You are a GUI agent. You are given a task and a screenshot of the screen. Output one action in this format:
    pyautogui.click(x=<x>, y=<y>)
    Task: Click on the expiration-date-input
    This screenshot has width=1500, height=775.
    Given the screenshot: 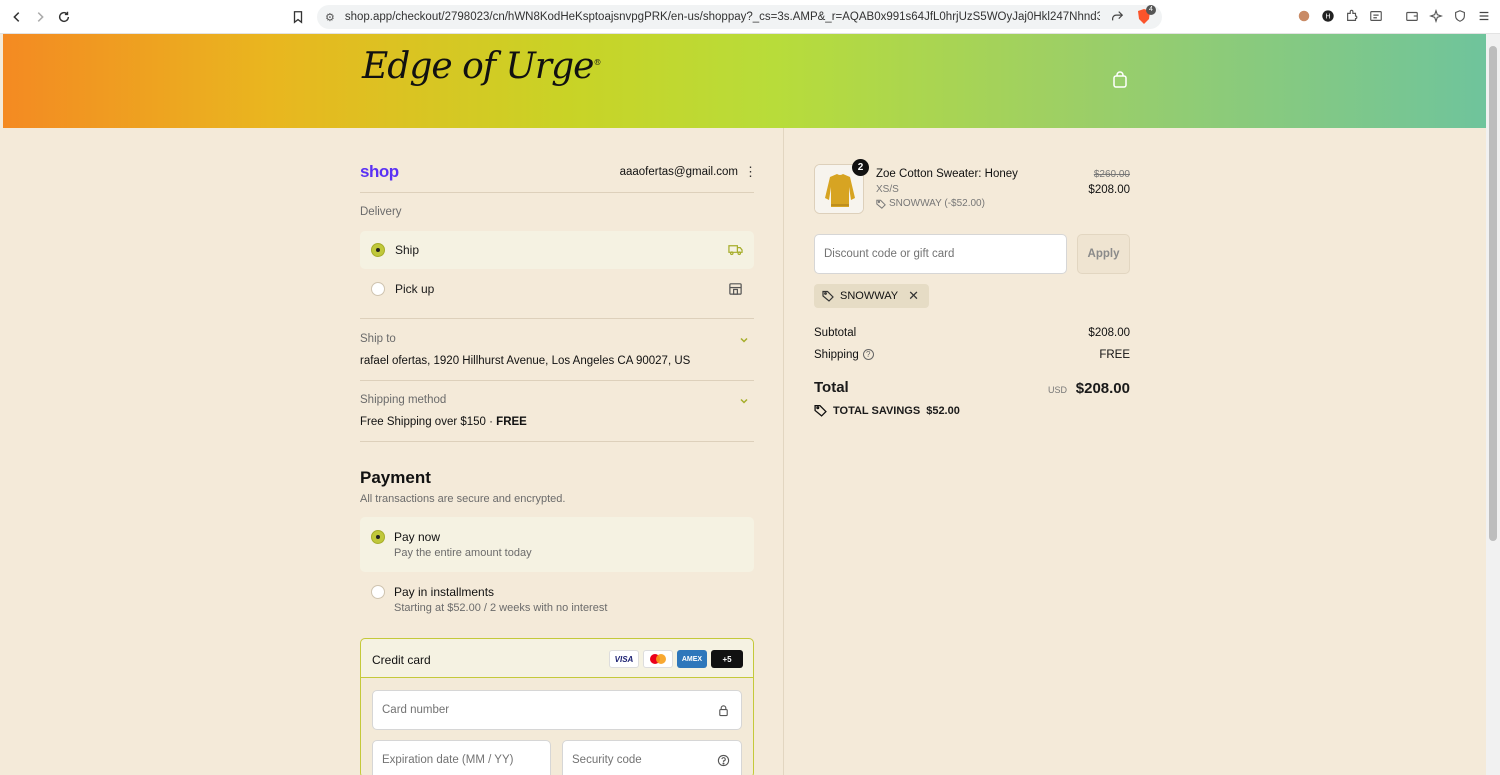 What is the action you would take?
    pyautogui.click(x=461, y=758)
    